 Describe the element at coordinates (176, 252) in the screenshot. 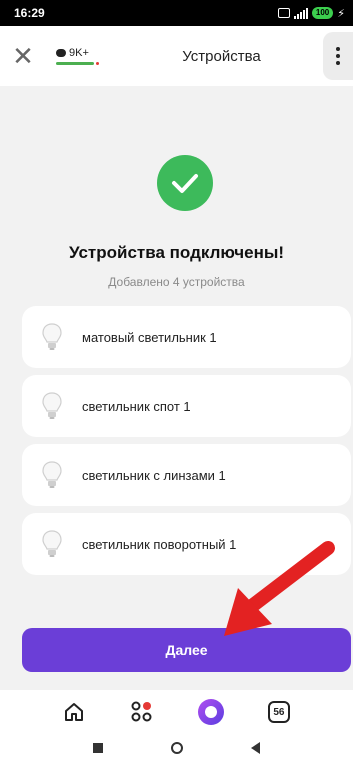

I see `success-title: Устройства подключены!` at that location.